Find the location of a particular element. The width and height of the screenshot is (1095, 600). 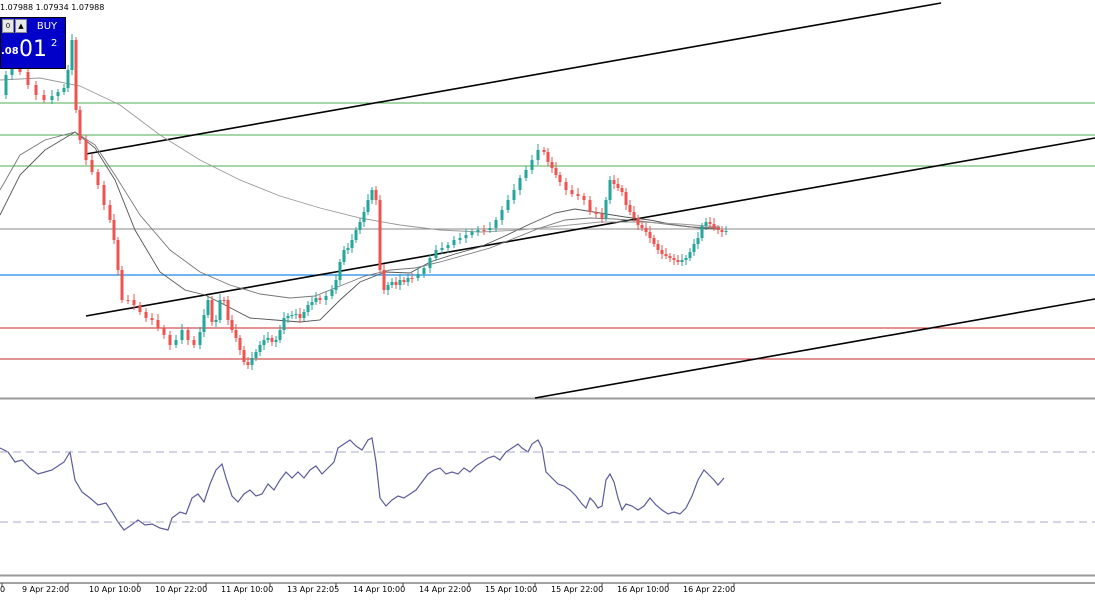

time-label-3: 10 Apr 22:00 is located at coordinates (181, 589).